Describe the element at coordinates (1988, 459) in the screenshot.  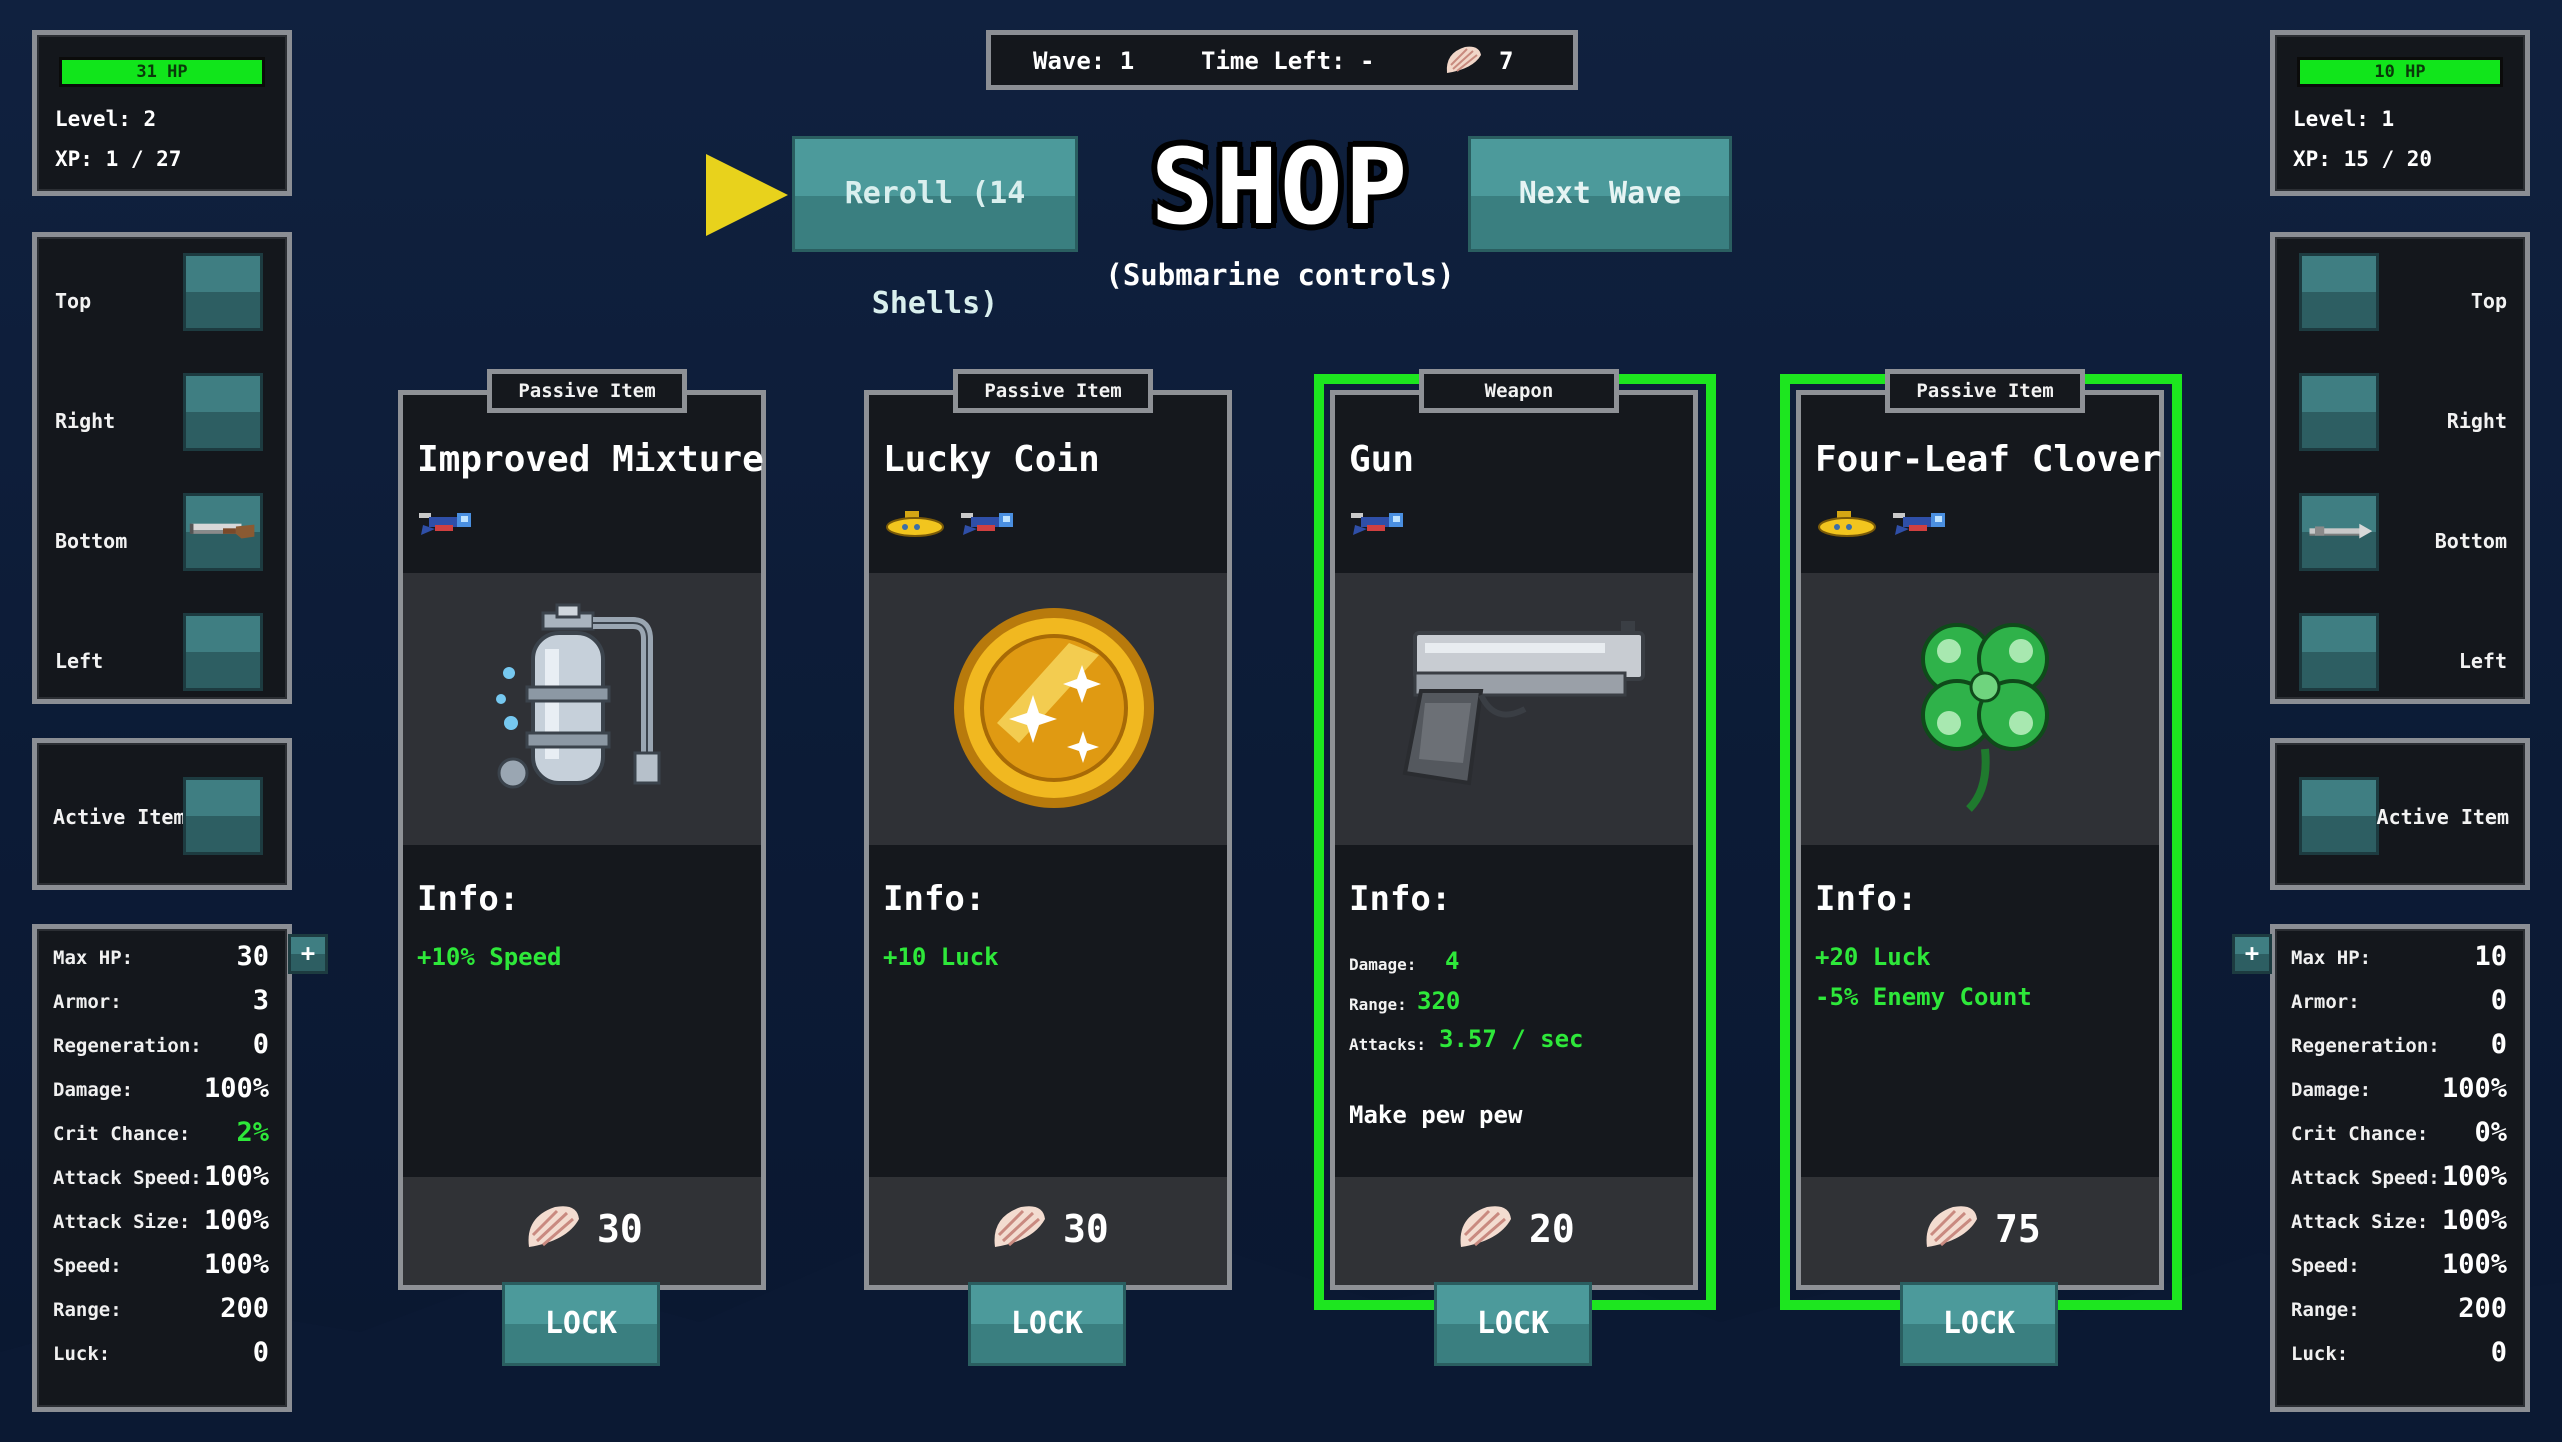
I see `item-name: Four-Leaf Clover` at that location.